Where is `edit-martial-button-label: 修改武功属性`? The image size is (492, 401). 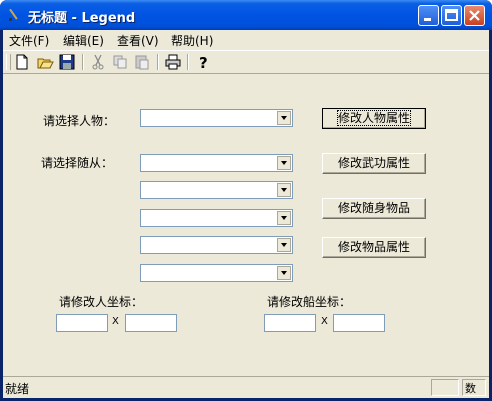 edit-martial-button-label: 修改武功属性 is located at coordinates (373, 163).